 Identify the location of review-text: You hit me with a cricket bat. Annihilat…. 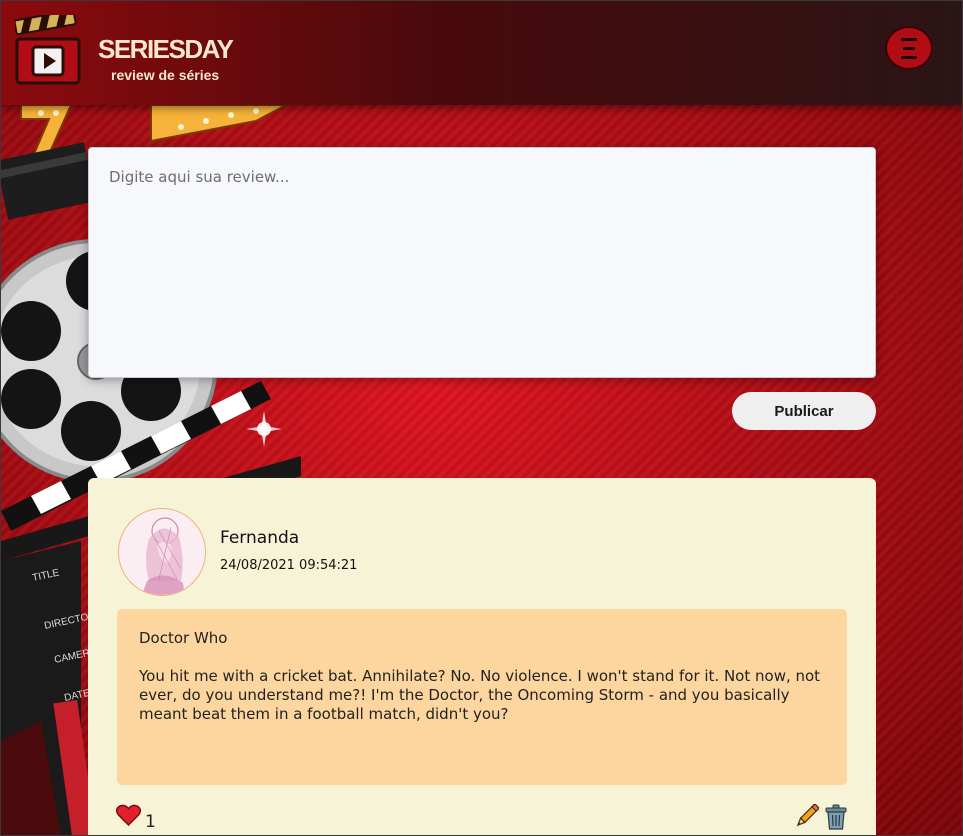
(480, 695).